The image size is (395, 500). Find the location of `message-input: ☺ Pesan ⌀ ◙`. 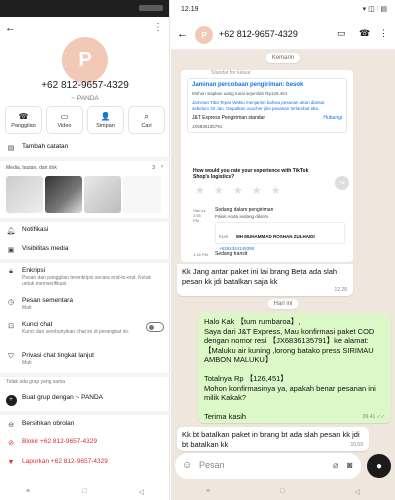

message-input: ☺ Pesan ⌀ ◙ is located at coordinates (268, 466).